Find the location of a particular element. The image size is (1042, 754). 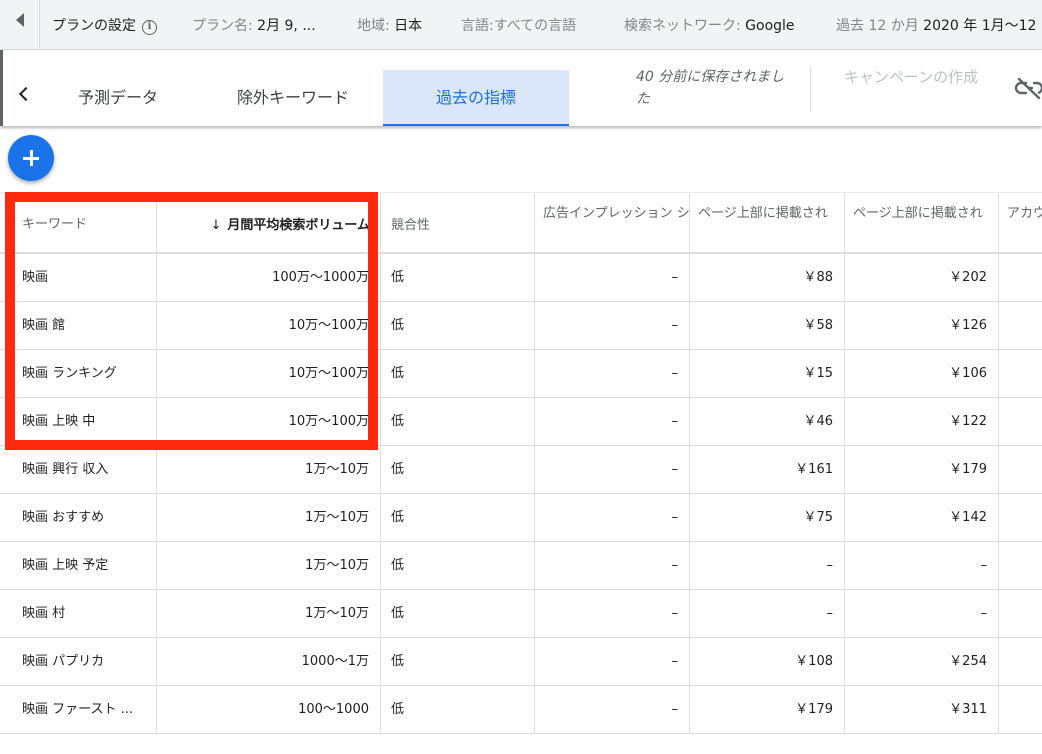

link-off-icon is located at coordinates (1028, 88).